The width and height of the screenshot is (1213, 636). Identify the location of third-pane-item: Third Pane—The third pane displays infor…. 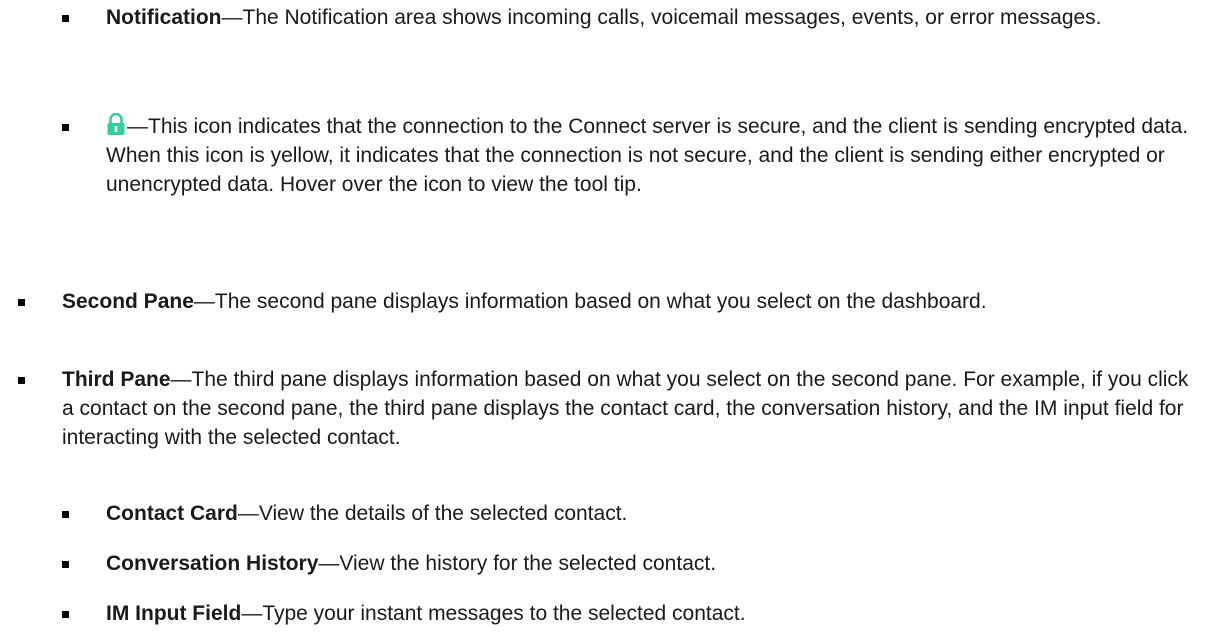
(605, 408).